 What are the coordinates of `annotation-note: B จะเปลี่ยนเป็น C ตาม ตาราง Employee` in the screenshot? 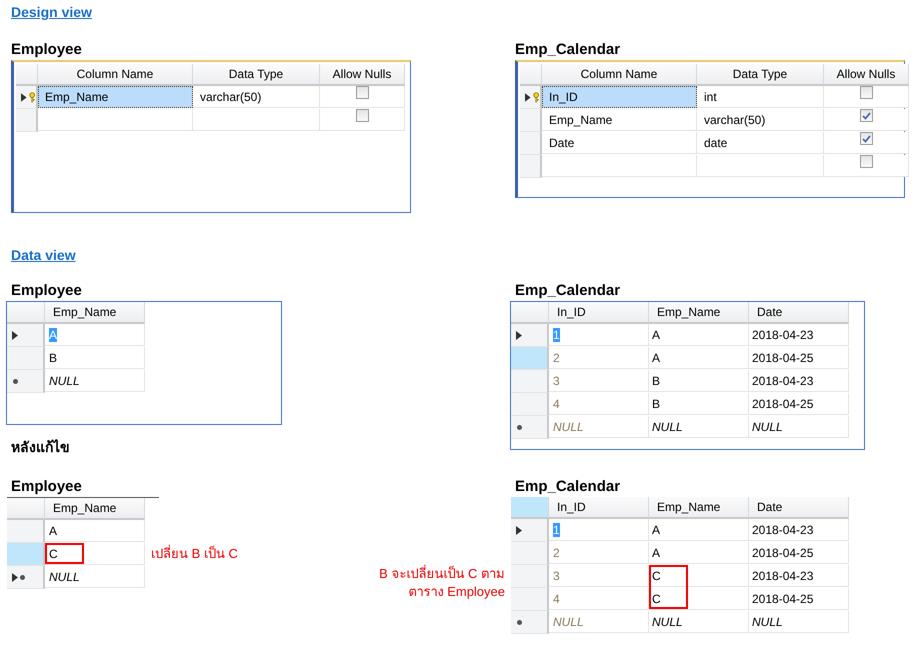 It's located at (441, 583).